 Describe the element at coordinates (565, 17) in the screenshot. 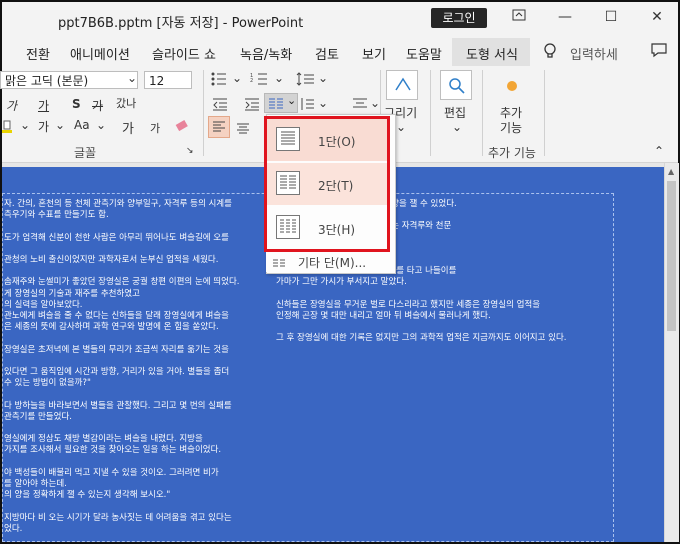

I see `minimize-button: —` at that location.